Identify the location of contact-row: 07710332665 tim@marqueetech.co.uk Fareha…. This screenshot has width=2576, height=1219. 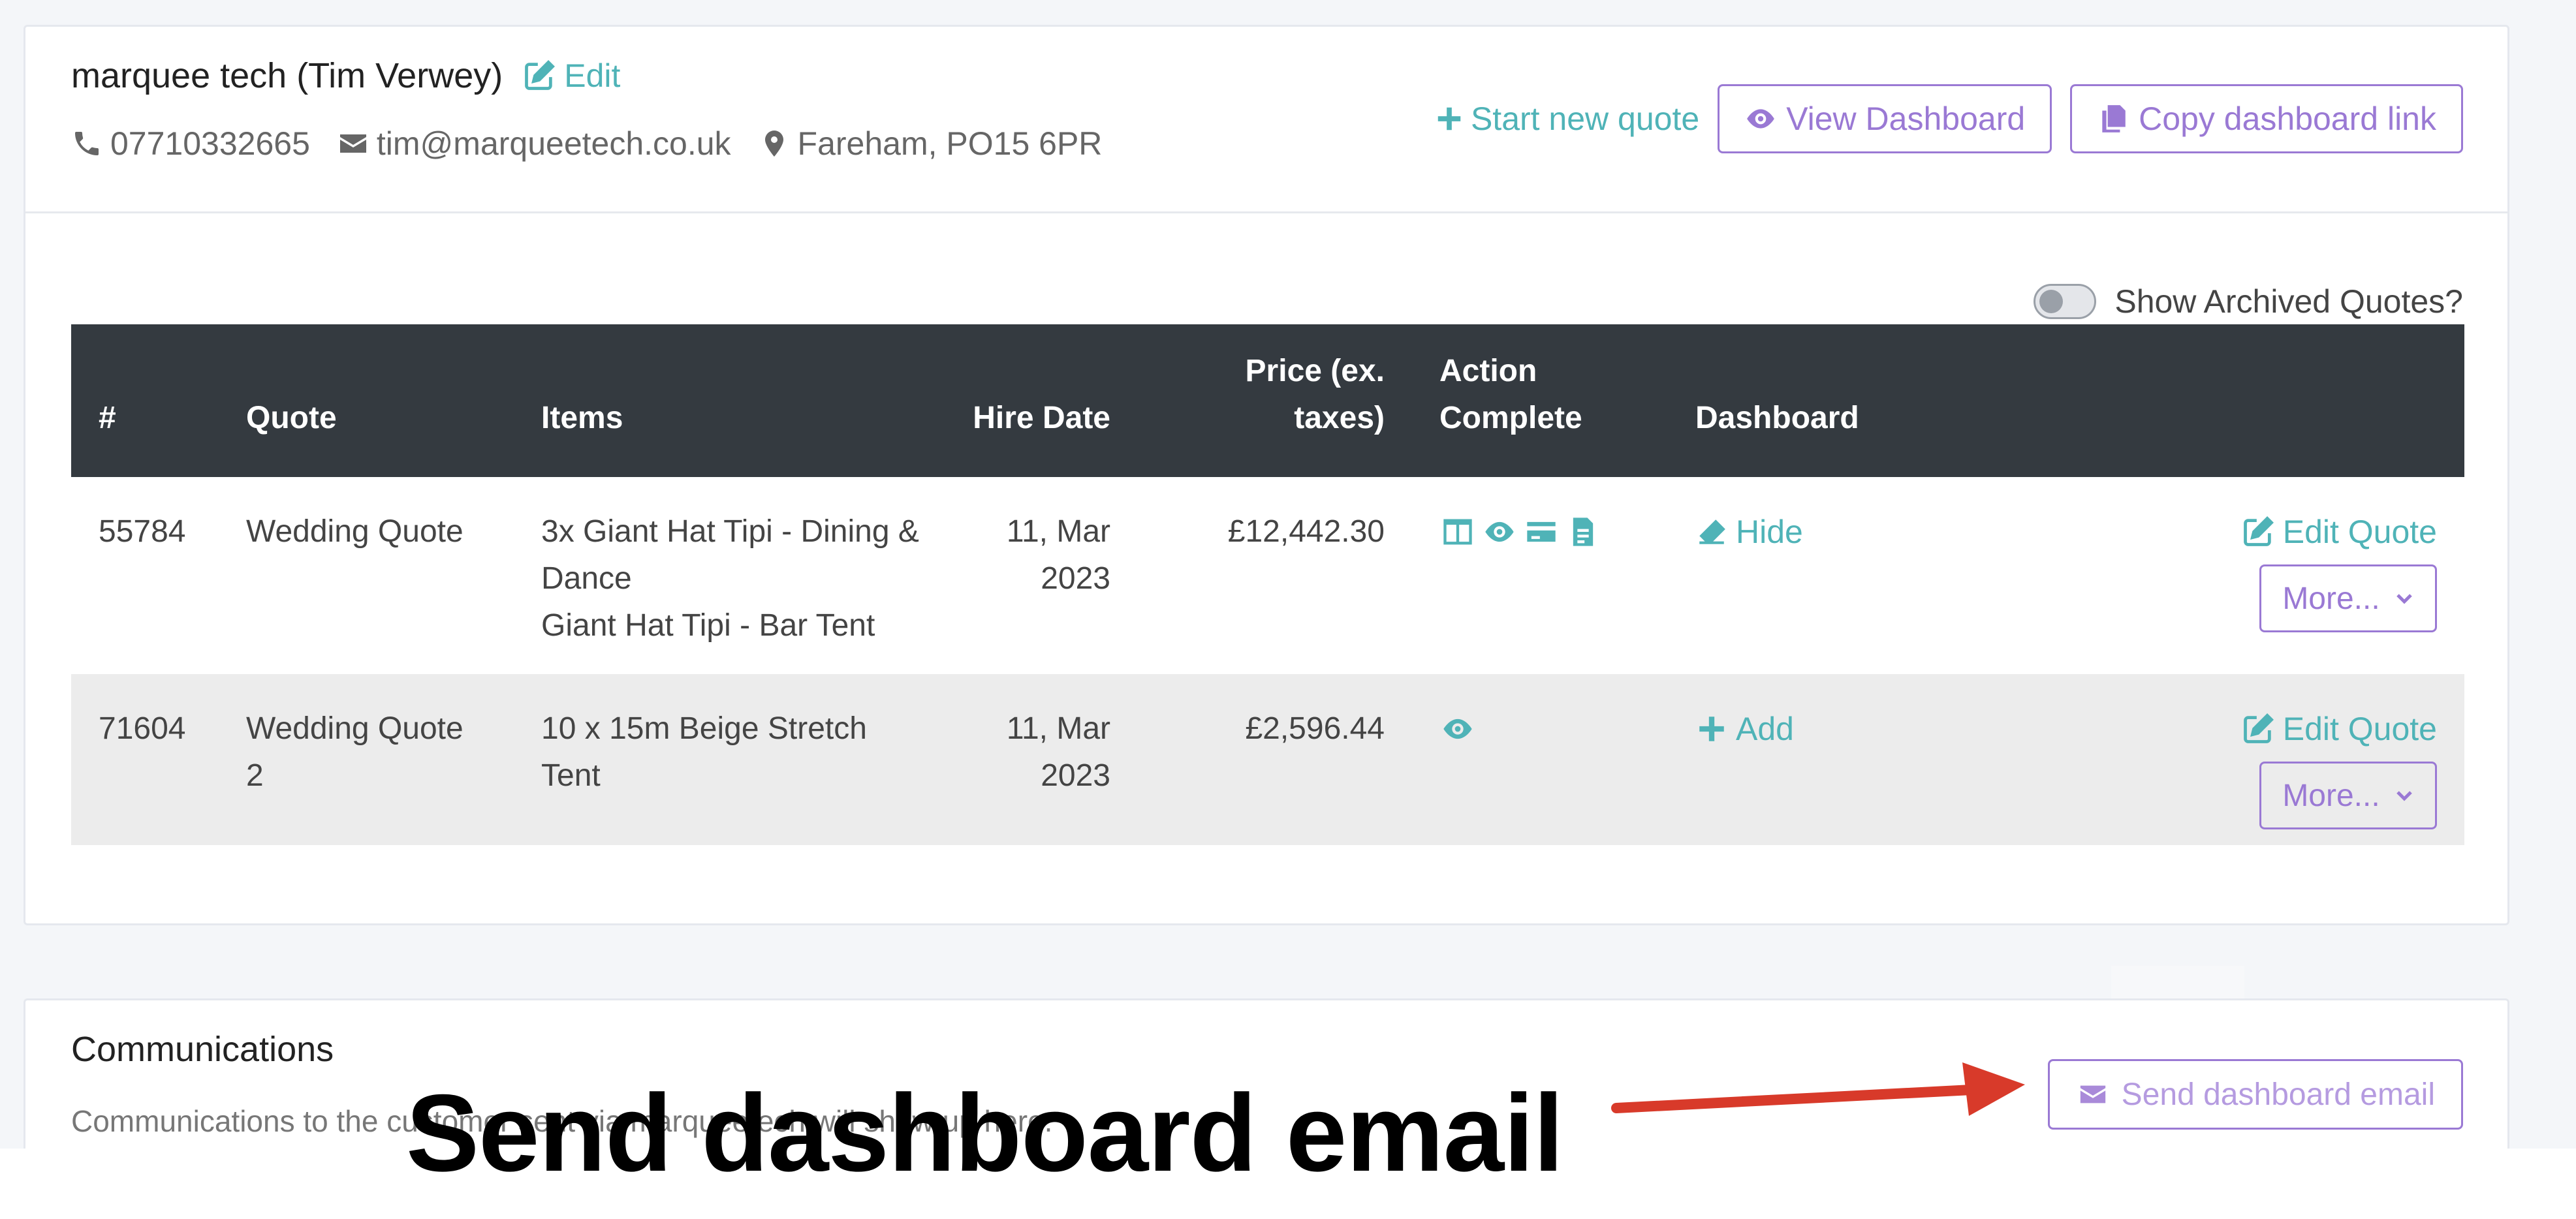
(600, 144).